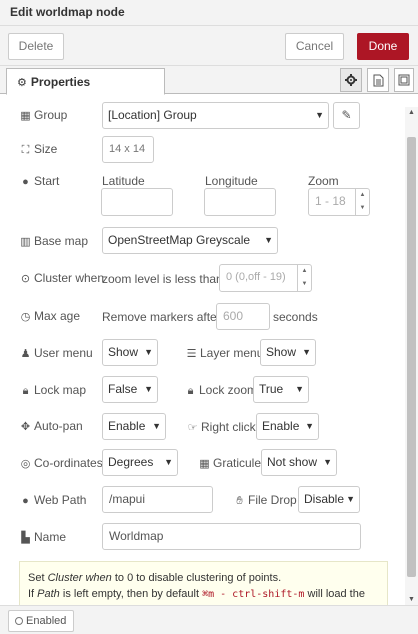  What do you see at coordinates (243, 316) in the screenshot?
I see `maxage-input: 600` at bounding box center [243, 316].